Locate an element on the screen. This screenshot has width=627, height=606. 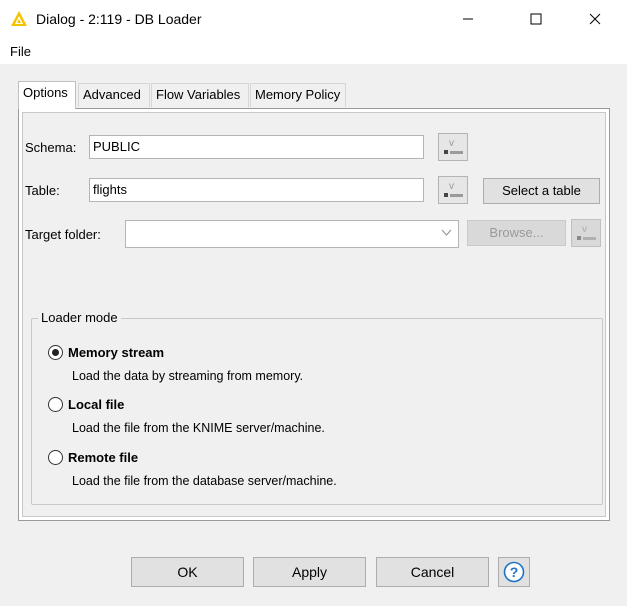
table-label: Table: is located at coordinates (42, 190).